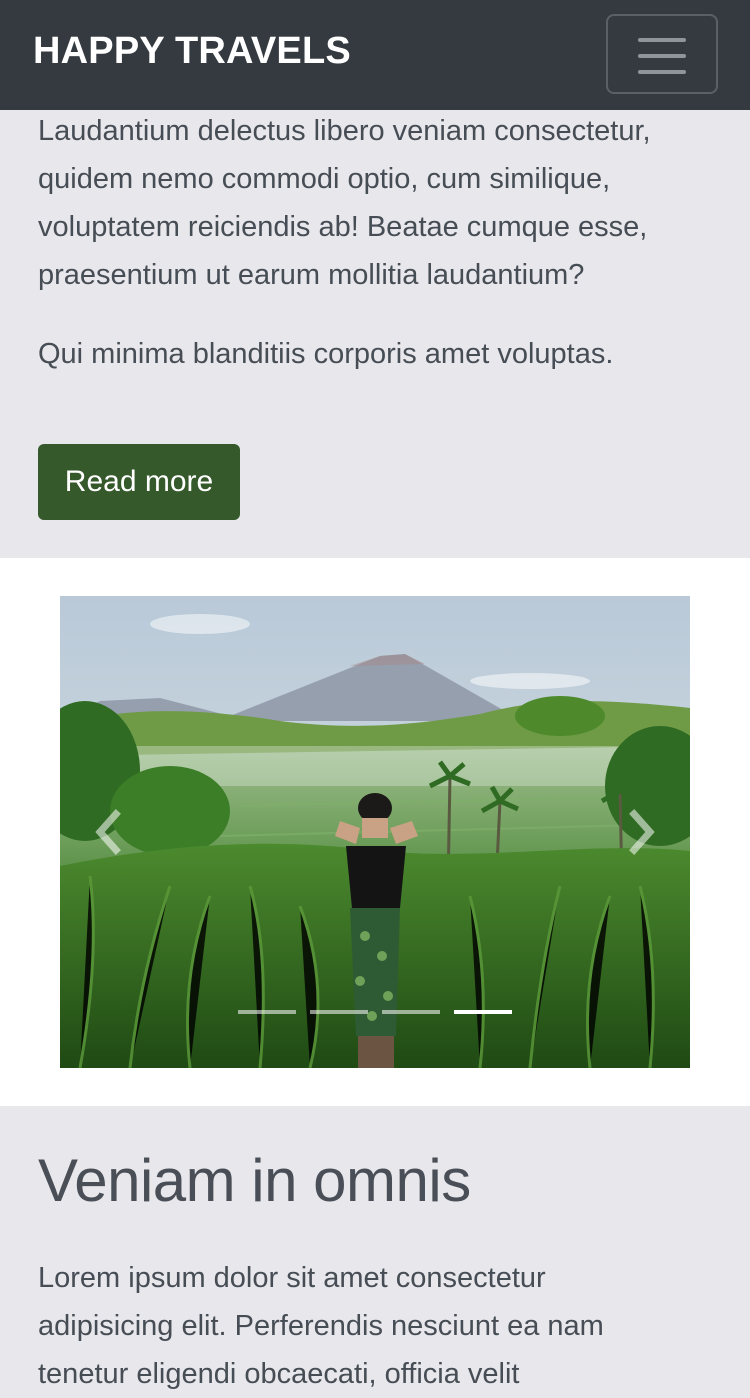 The height and width of the screenshot is (1398, 750). I want to click on brand-logo: HAPPY TRAVELS, so click(192, 51).